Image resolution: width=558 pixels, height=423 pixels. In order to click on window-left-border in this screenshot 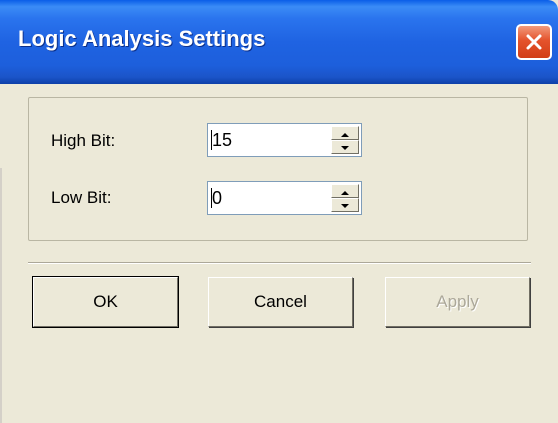, I will do `click(1, 295)`.